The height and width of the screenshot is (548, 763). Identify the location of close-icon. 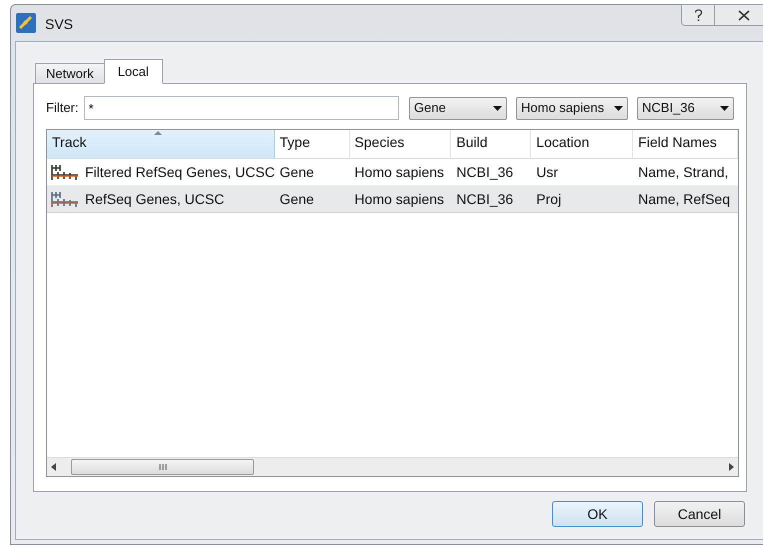
(744, 15).